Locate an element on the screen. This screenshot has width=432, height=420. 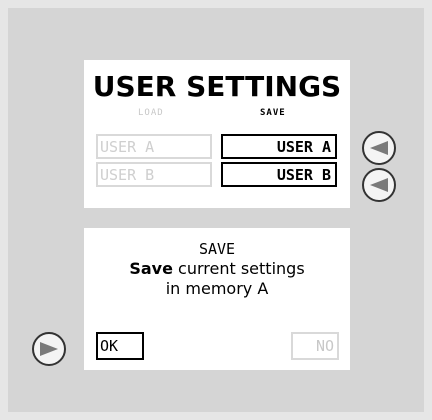
dialog-message-line2: in memory A is located at coordinates (217, 288).